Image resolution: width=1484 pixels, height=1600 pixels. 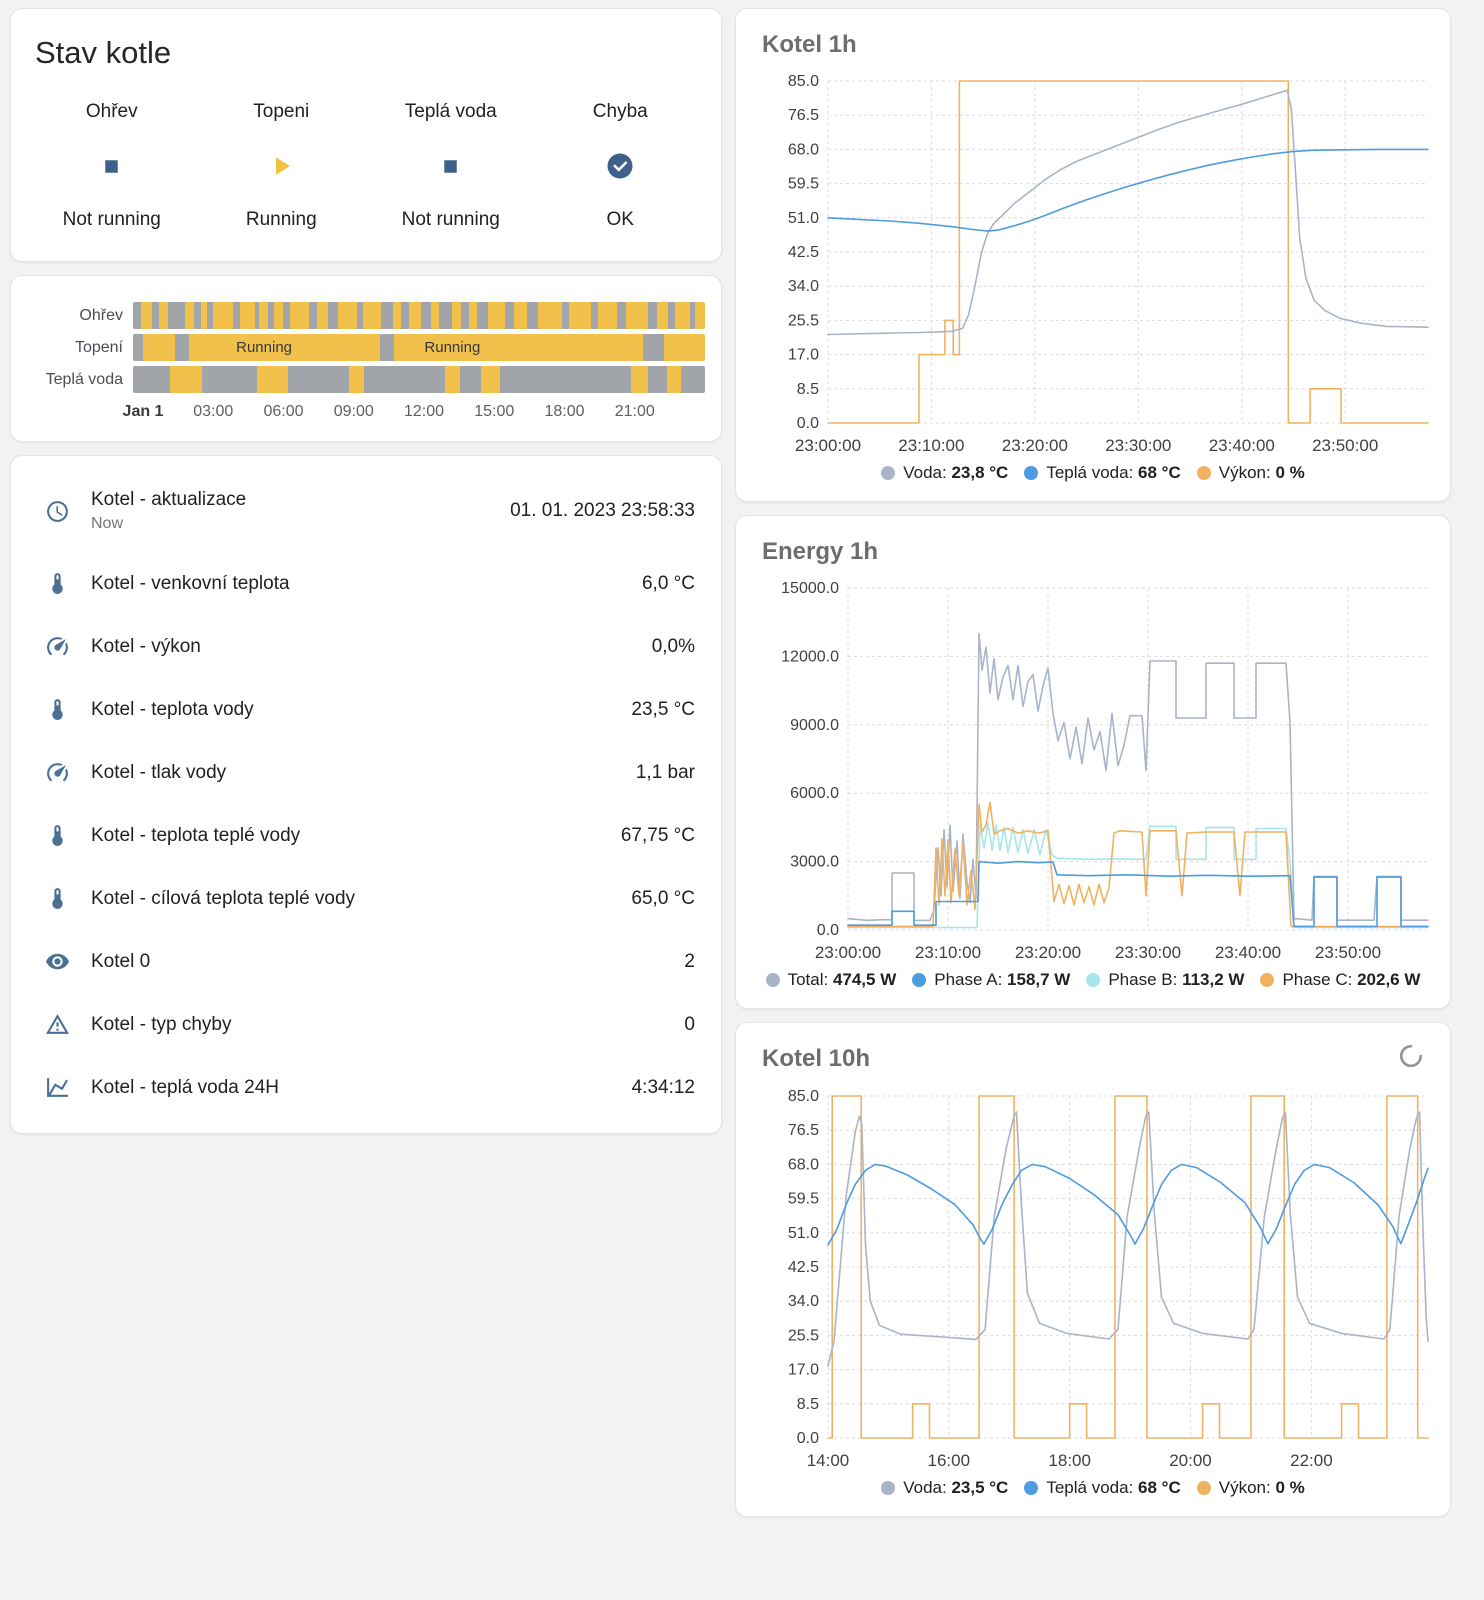 What do you see at coordinates (808, 1404) in the screenshot?
I see `svg-text: 8.5` at bounding box center [808, 1404].